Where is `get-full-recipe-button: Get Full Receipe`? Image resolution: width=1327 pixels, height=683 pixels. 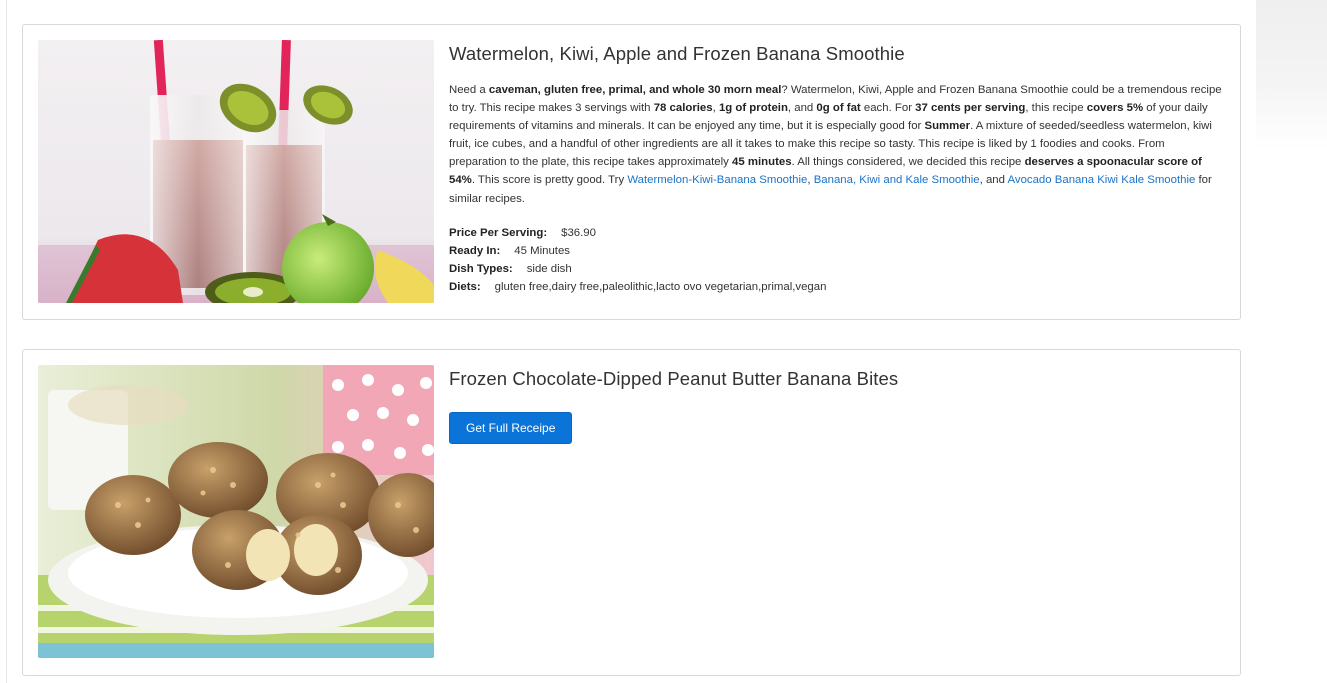 get-full-recipe-button: Get Full Receipe is located at coordinates (511, 428).